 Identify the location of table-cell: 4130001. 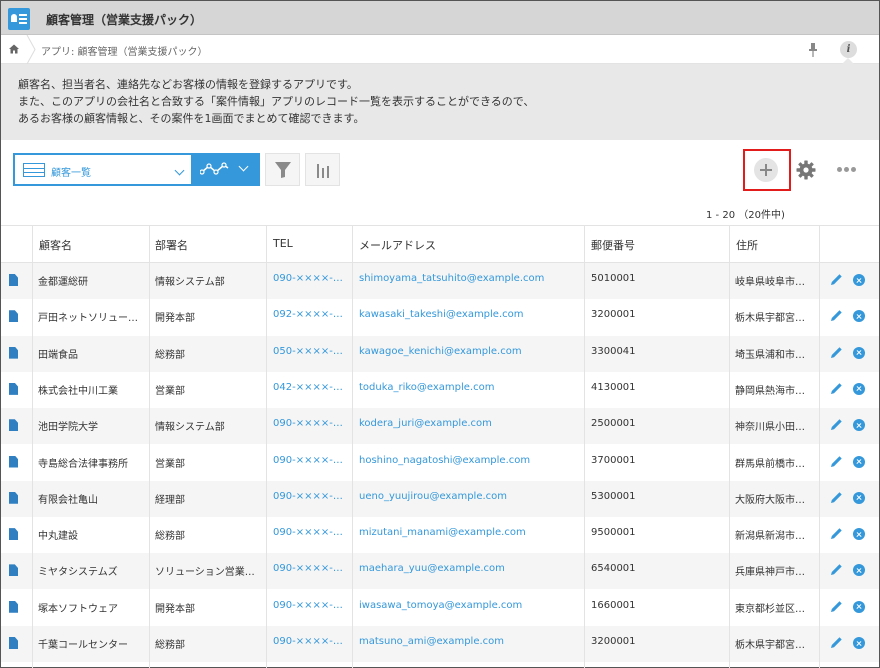
(613, 387).